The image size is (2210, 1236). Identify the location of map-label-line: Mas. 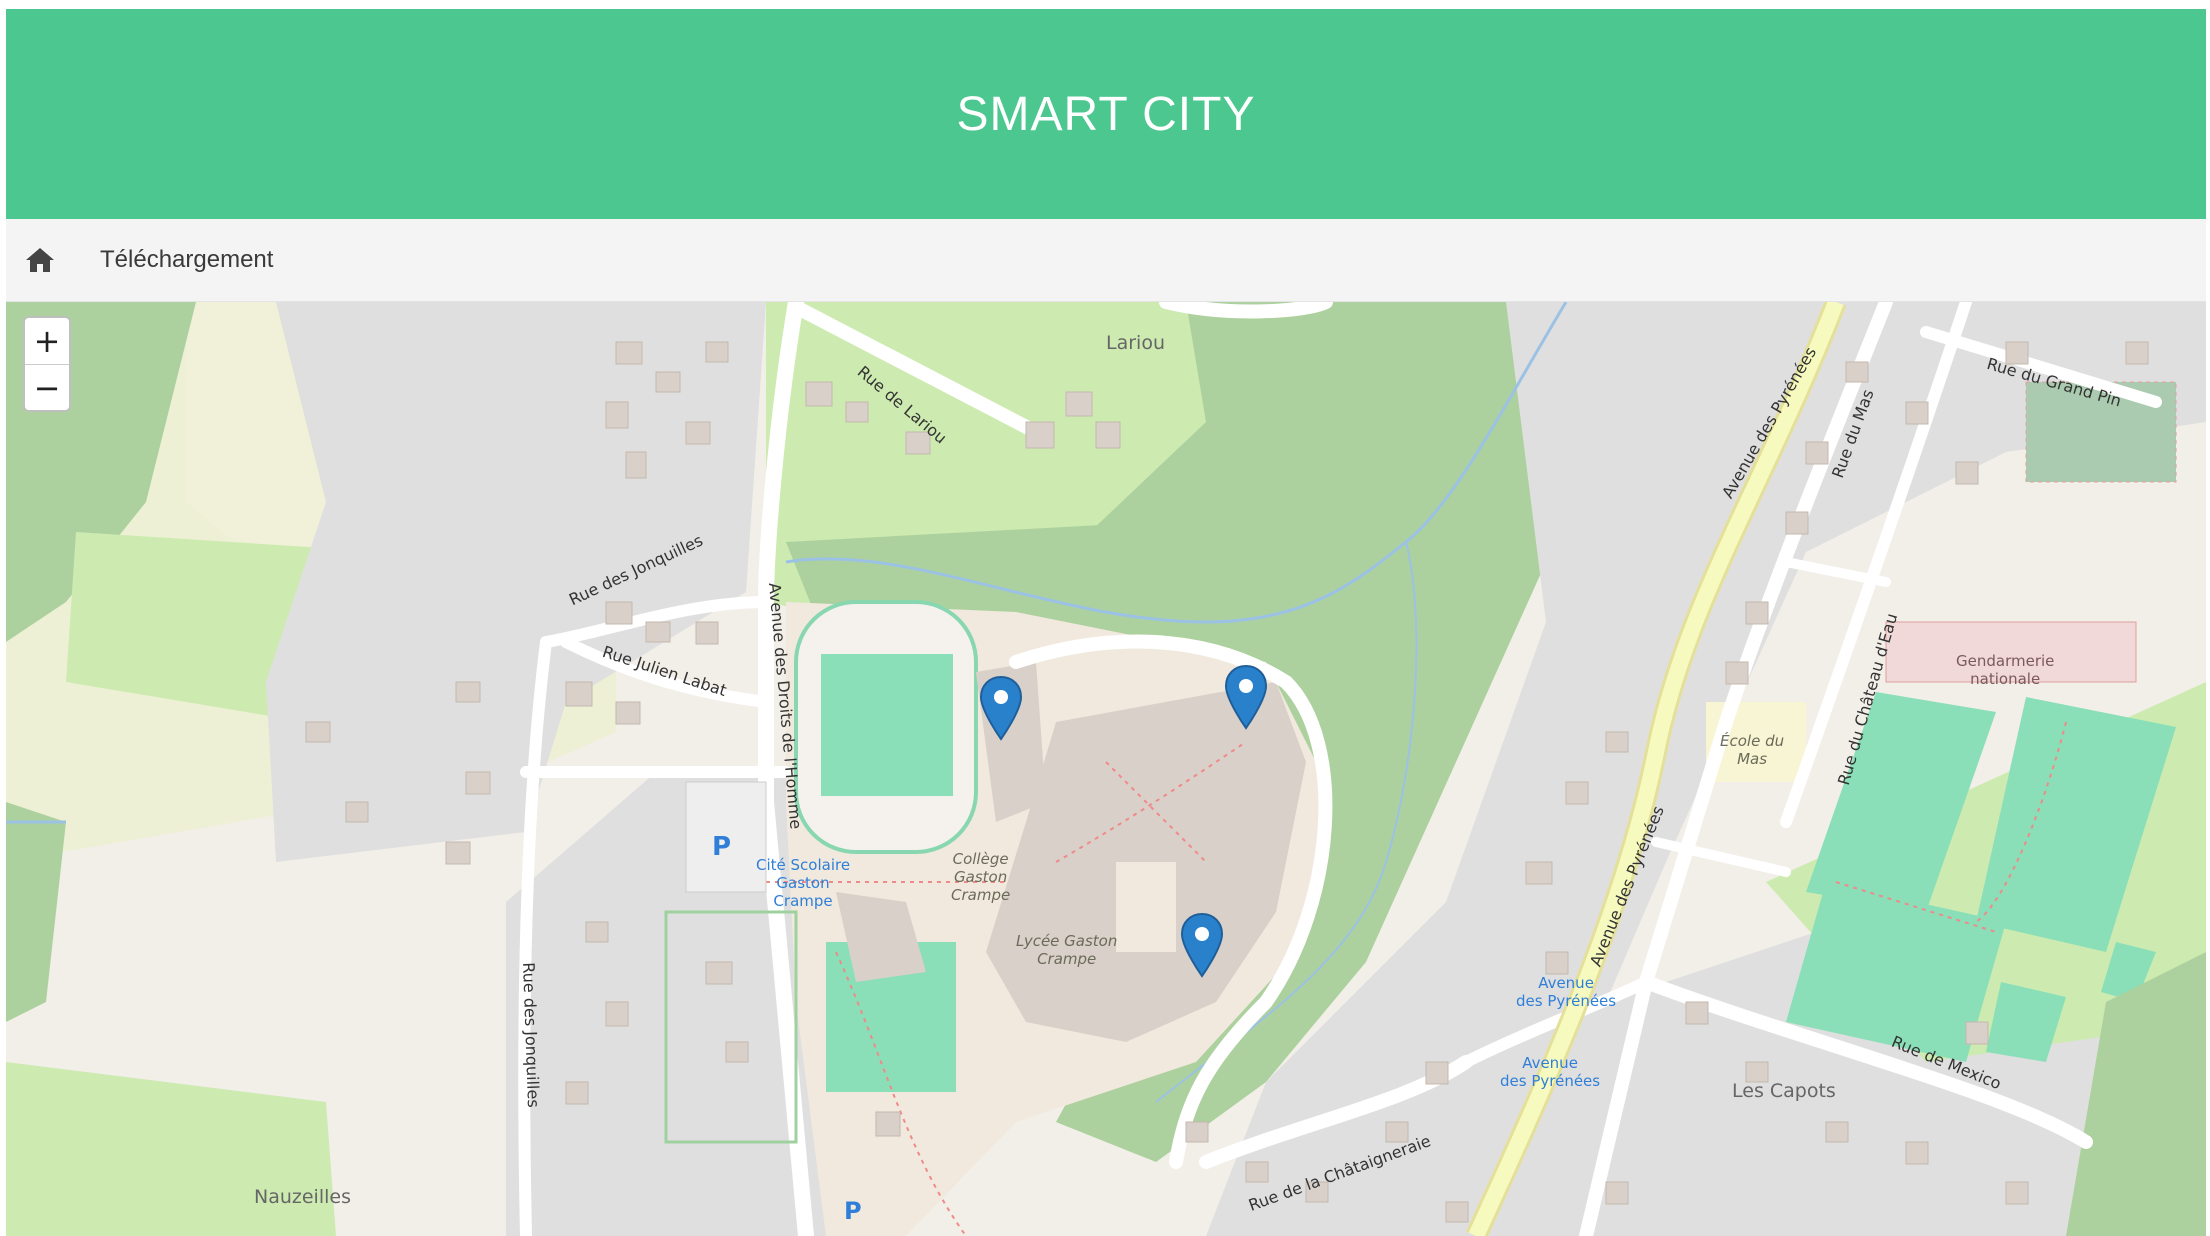
(1752, 759).